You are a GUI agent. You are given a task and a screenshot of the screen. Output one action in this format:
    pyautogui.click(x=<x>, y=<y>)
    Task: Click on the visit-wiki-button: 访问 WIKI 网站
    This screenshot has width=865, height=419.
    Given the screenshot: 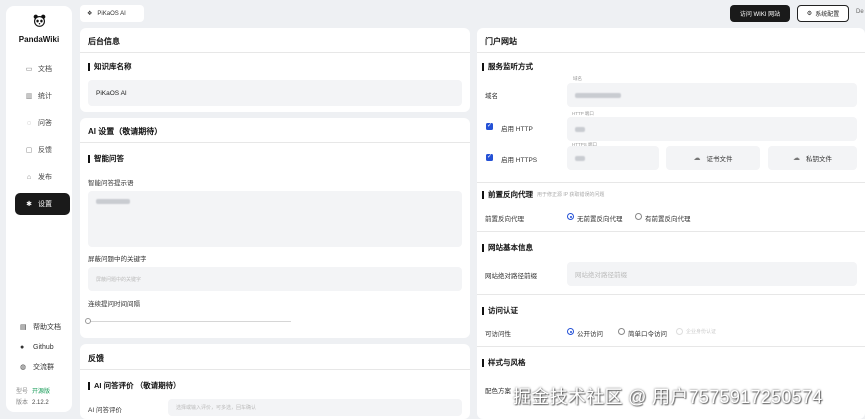 What is the action you would take?
    pyautogui.click(x=760, y=13)
    